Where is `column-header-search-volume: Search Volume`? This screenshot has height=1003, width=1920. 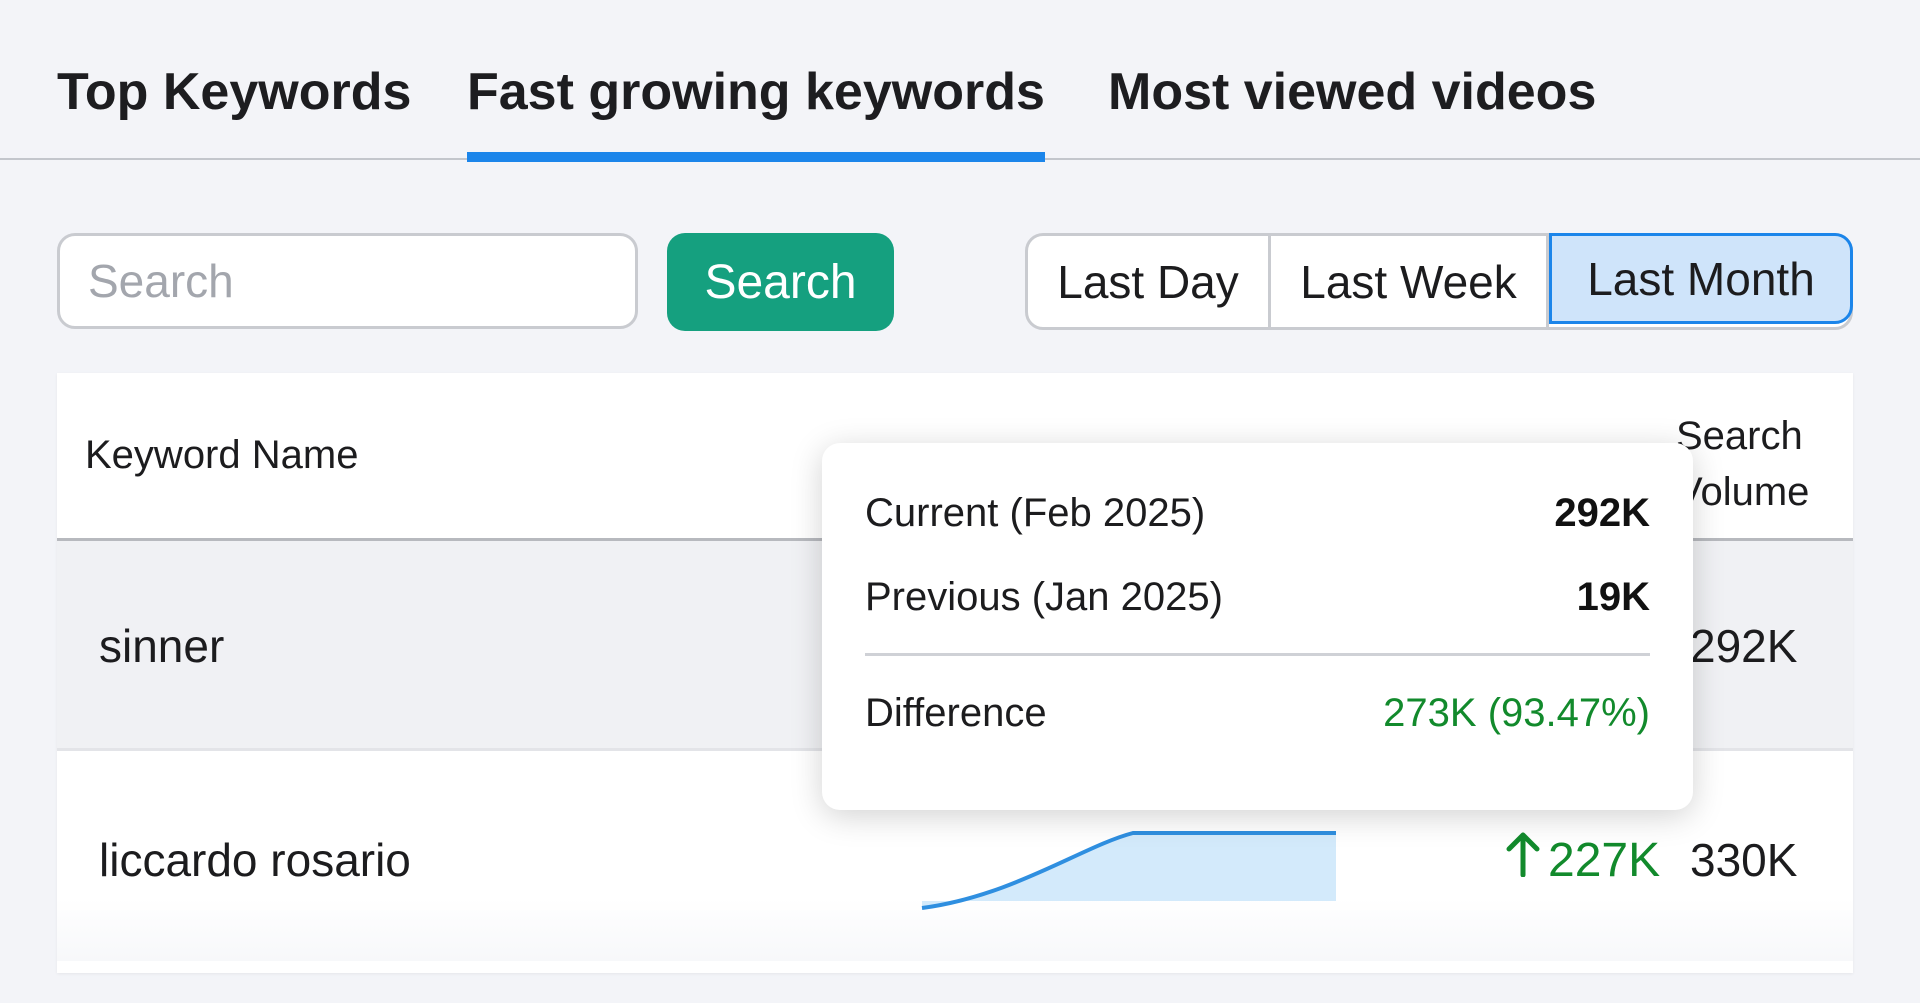 column-header-search-volume: Search Volume is located at coordinates (1756, 464).